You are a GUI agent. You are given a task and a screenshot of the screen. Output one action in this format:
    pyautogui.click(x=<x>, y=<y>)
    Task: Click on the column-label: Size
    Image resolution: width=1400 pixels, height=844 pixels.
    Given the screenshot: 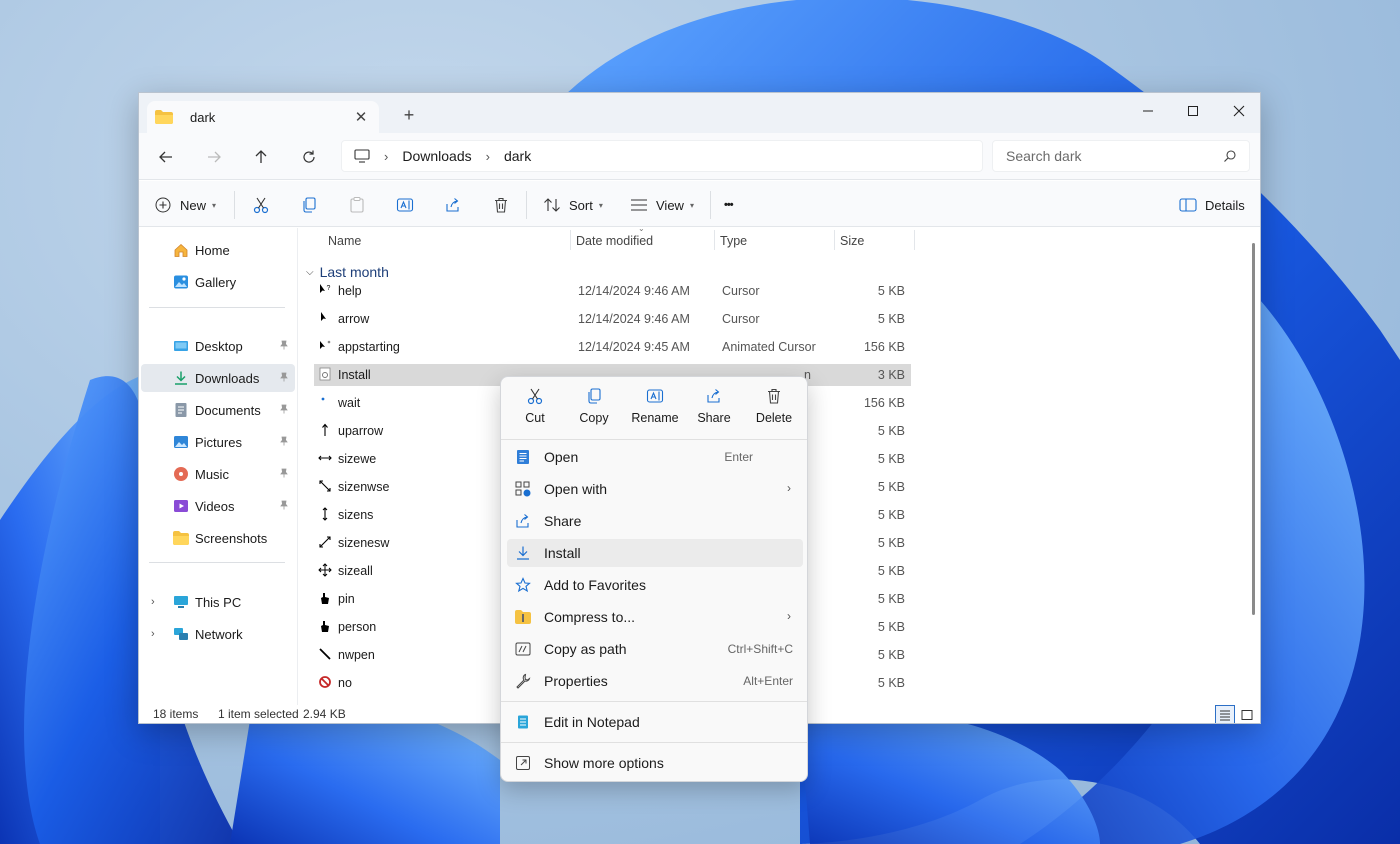 What is the action you would take?
    pyautogui.click(x=852, y=240)
    